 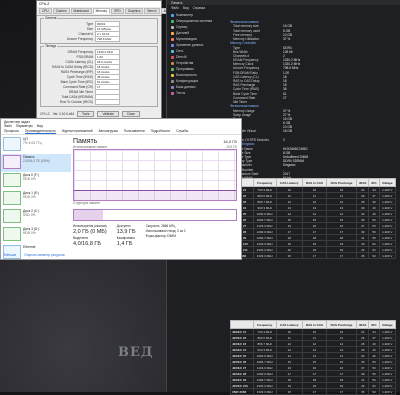 What do you see at coordinates (90, 226) in the screenshot?
I see `in-use-label: Используется (сжатая)` at bounding box center [90, 226].